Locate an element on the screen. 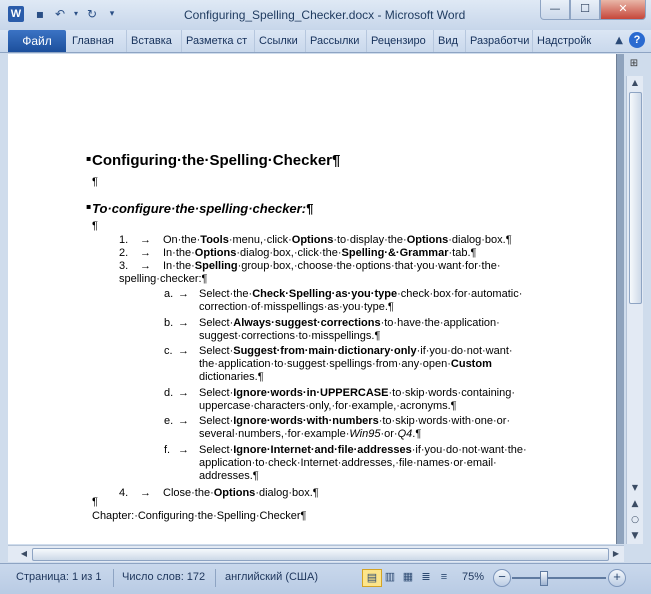 The width and height of the screenshot is (651, 594). text-run: Ignore·words·with·numbers is located at coordinates (306, 421).